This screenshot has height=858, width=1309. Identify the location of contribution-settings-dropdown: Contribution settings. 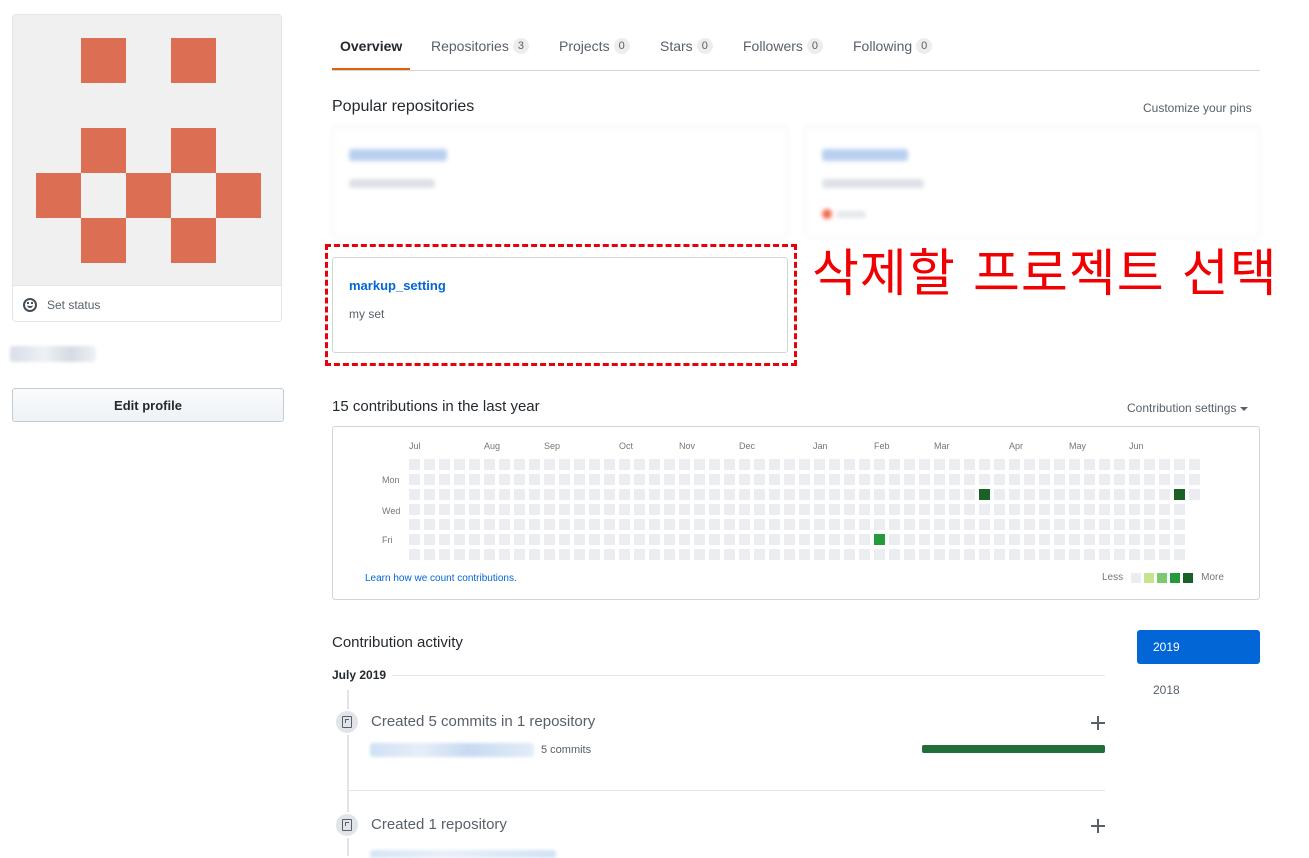
(1188, 408).